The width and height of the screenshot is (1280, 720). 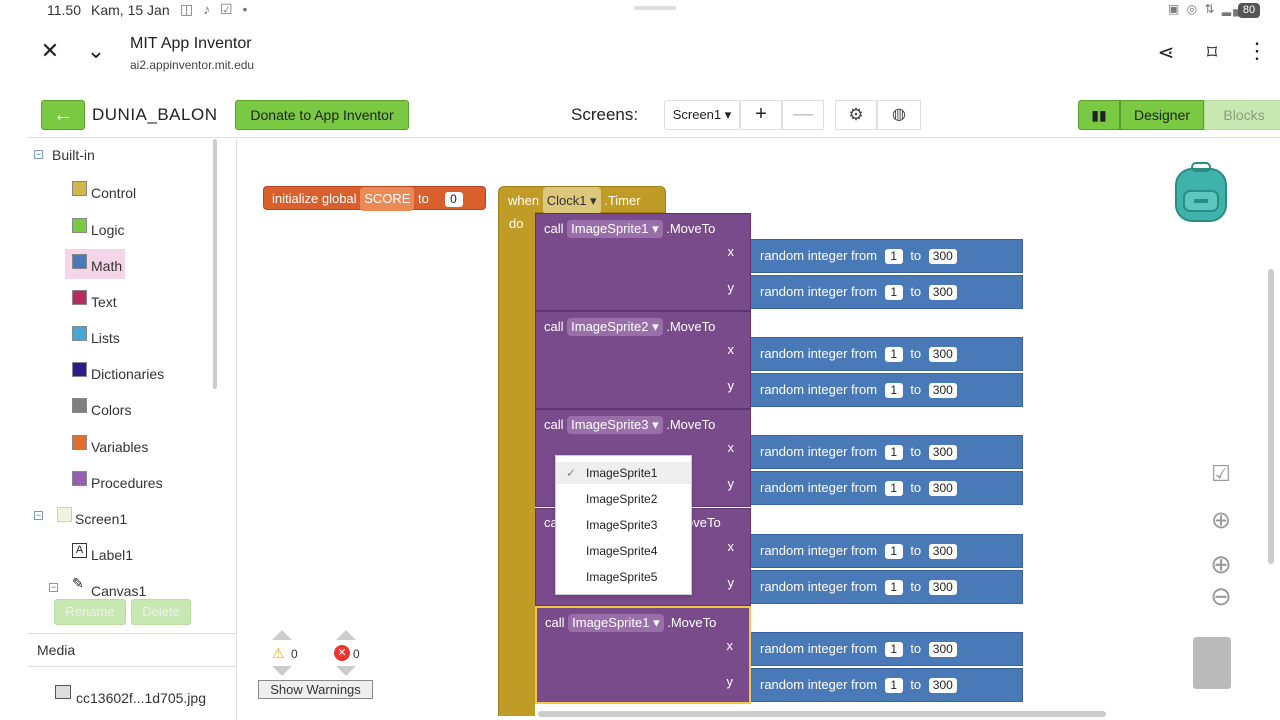 I want to click on next-warning-icon, so click(x=282, y=671).